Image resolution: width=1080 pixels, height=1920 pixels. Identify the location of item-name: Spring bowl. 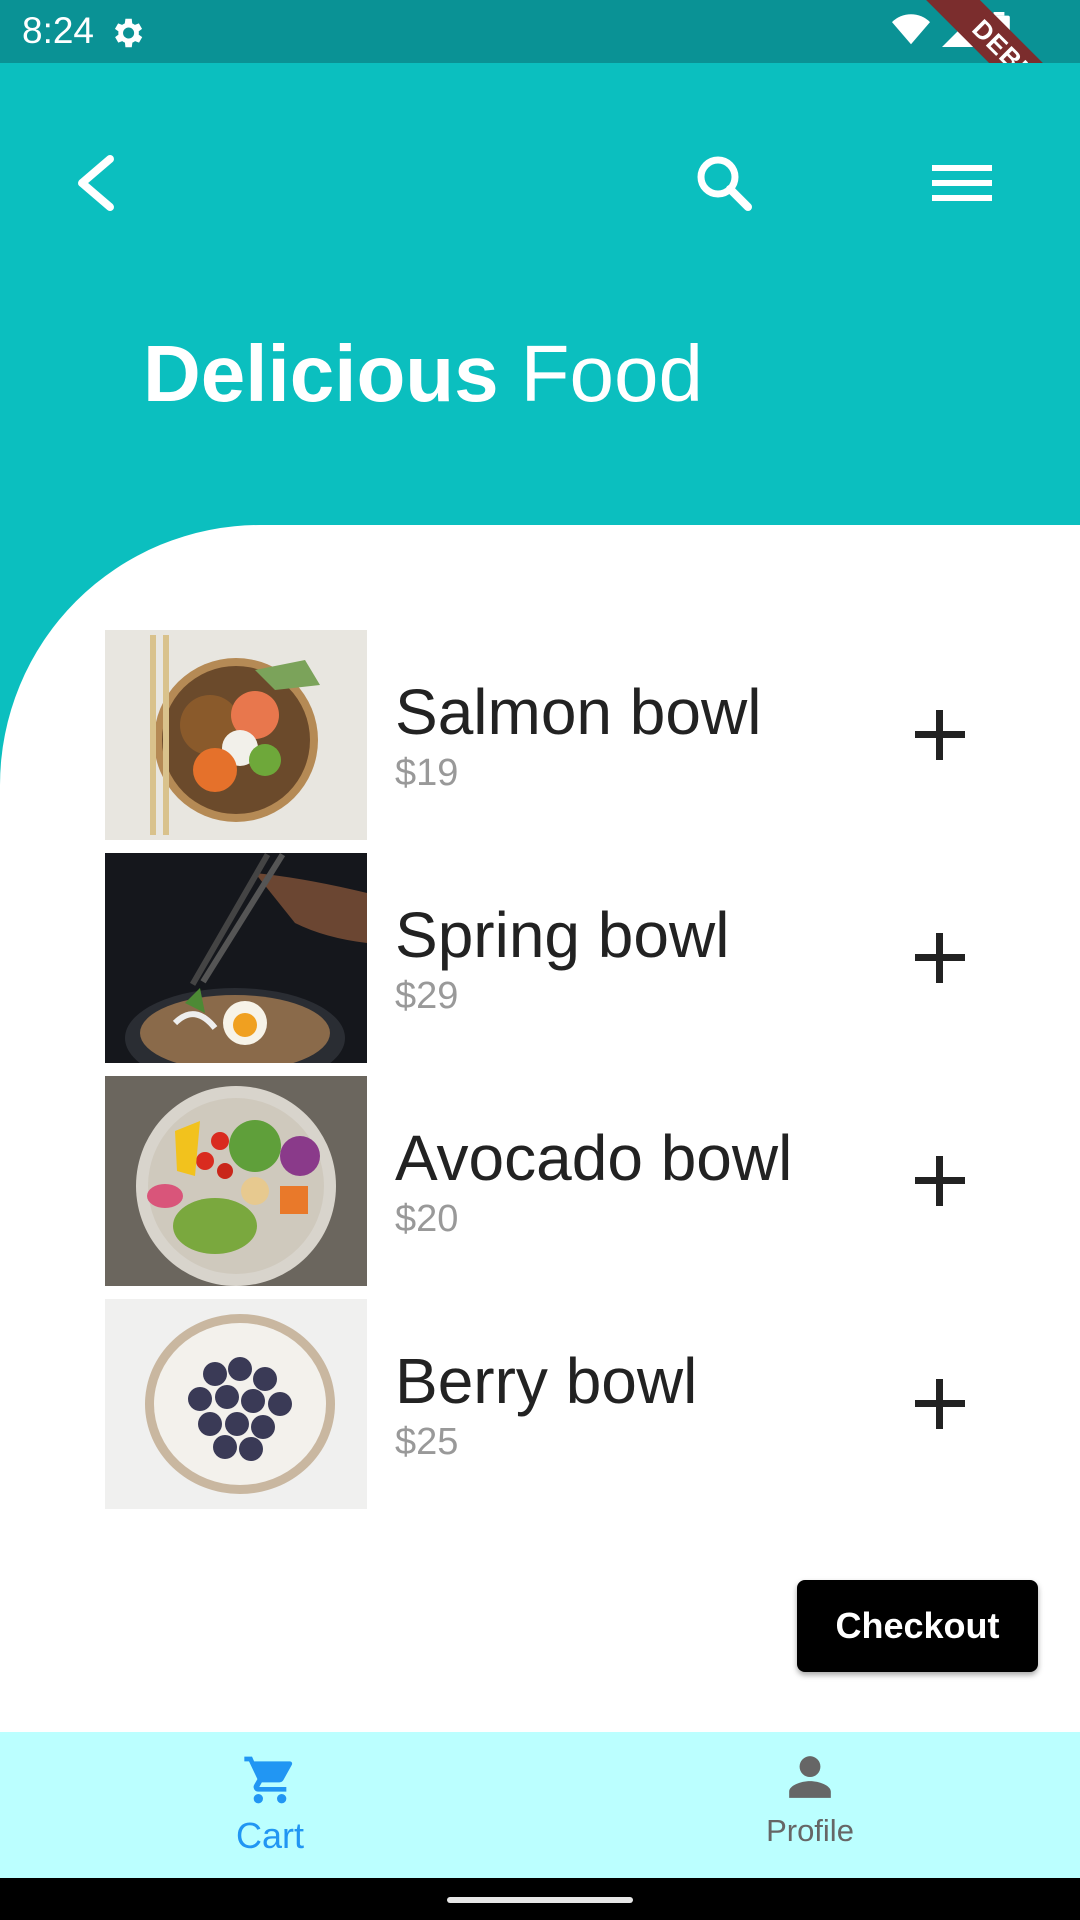
(562, 935).